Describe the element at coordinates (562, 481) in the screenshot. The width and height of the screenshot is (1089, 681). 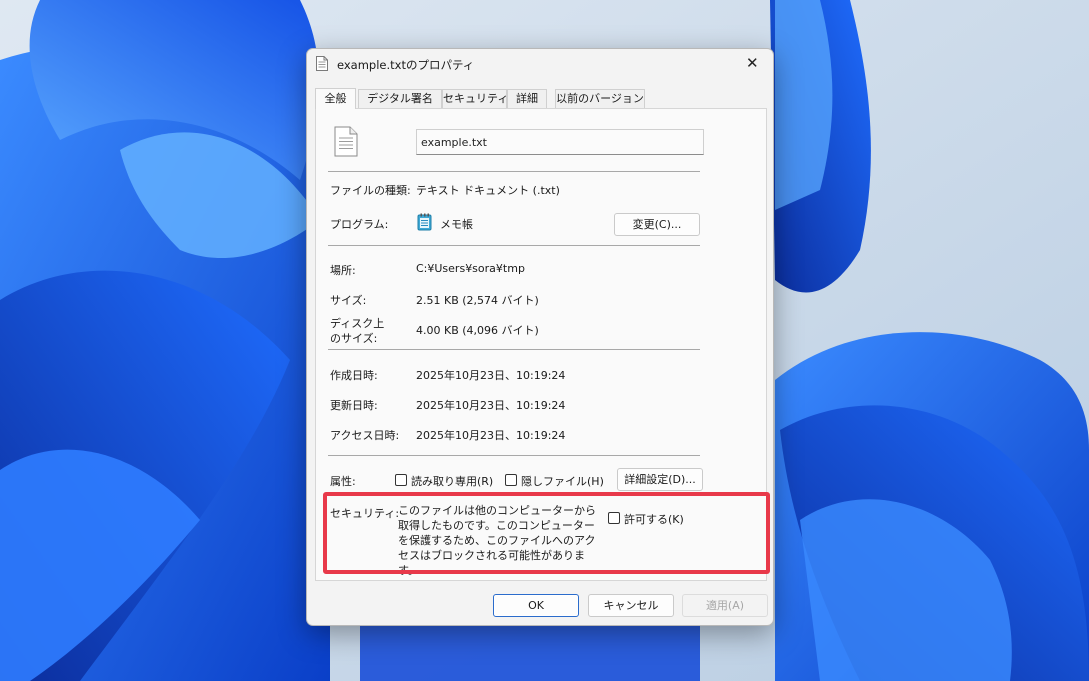
I see `hidden-label: 隠しファイル(H)` at that location.